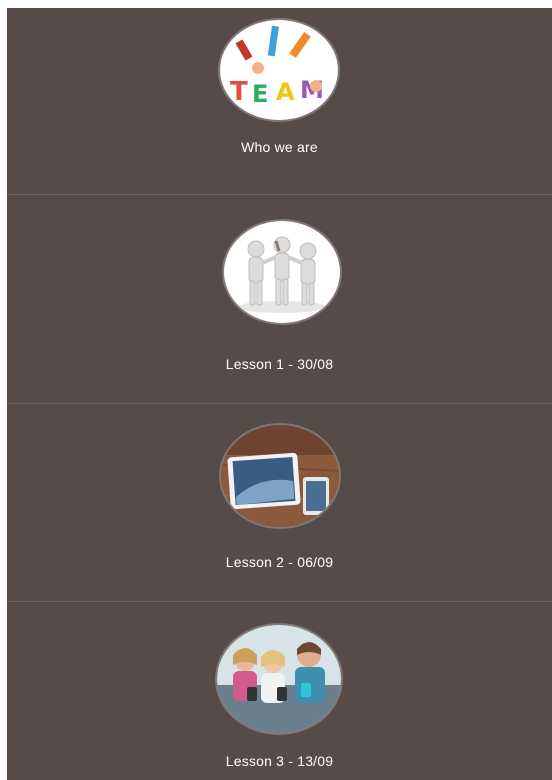  I want to click on kids-with-phones-image, so click(279, 679).